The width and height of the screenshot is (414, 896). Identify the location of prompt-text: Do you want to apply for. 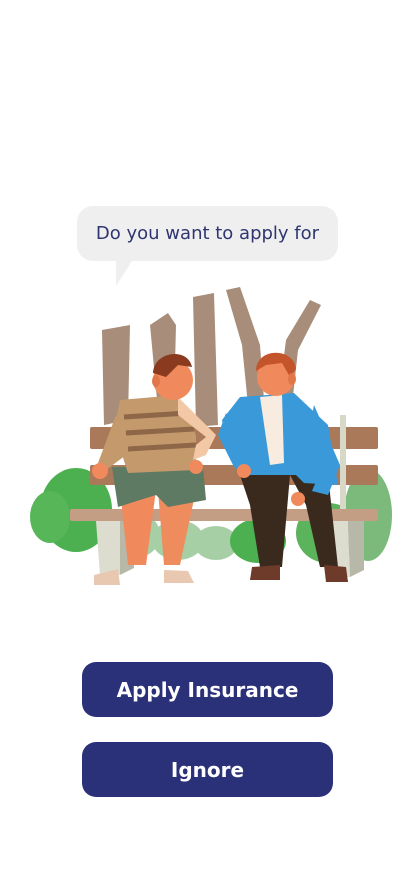
(207, 233).